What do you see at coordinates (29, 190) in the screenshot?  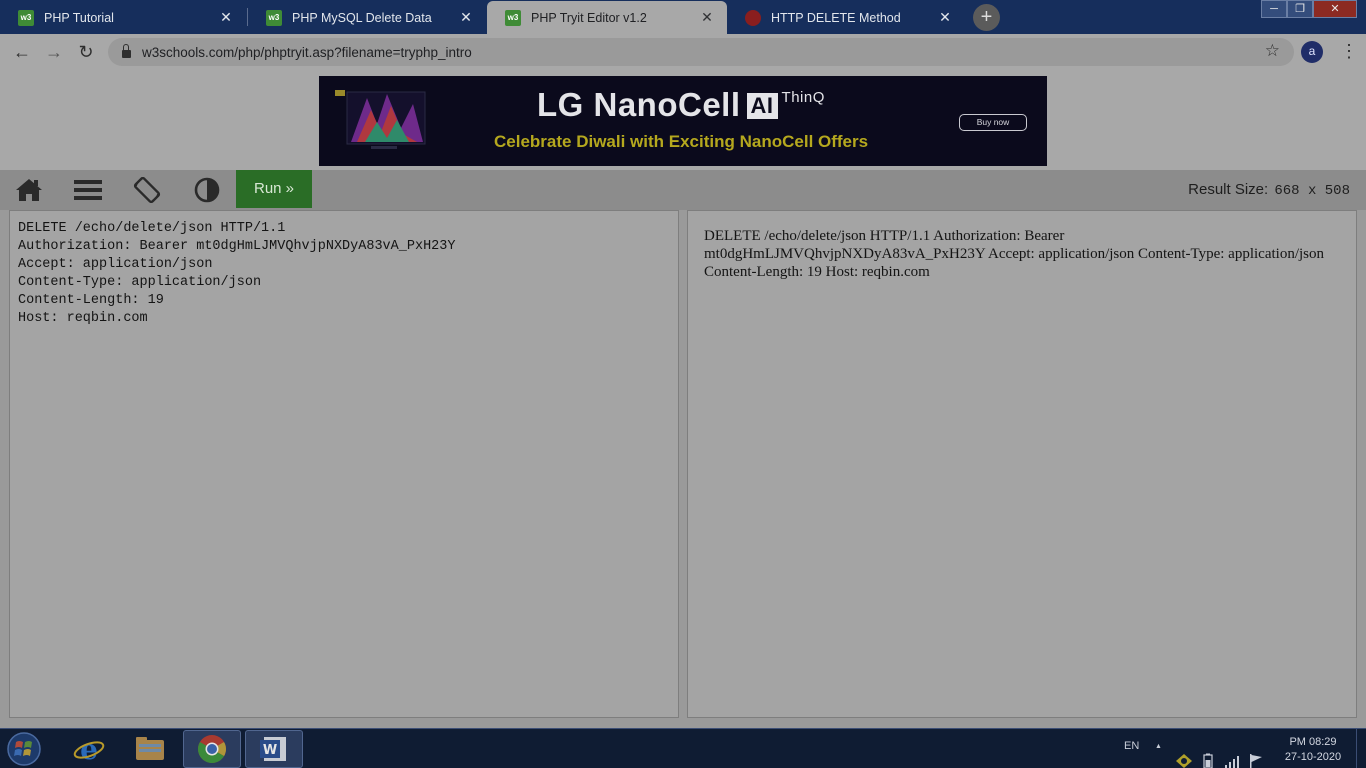 I see `home-icon` at bounding box center [29, 190].